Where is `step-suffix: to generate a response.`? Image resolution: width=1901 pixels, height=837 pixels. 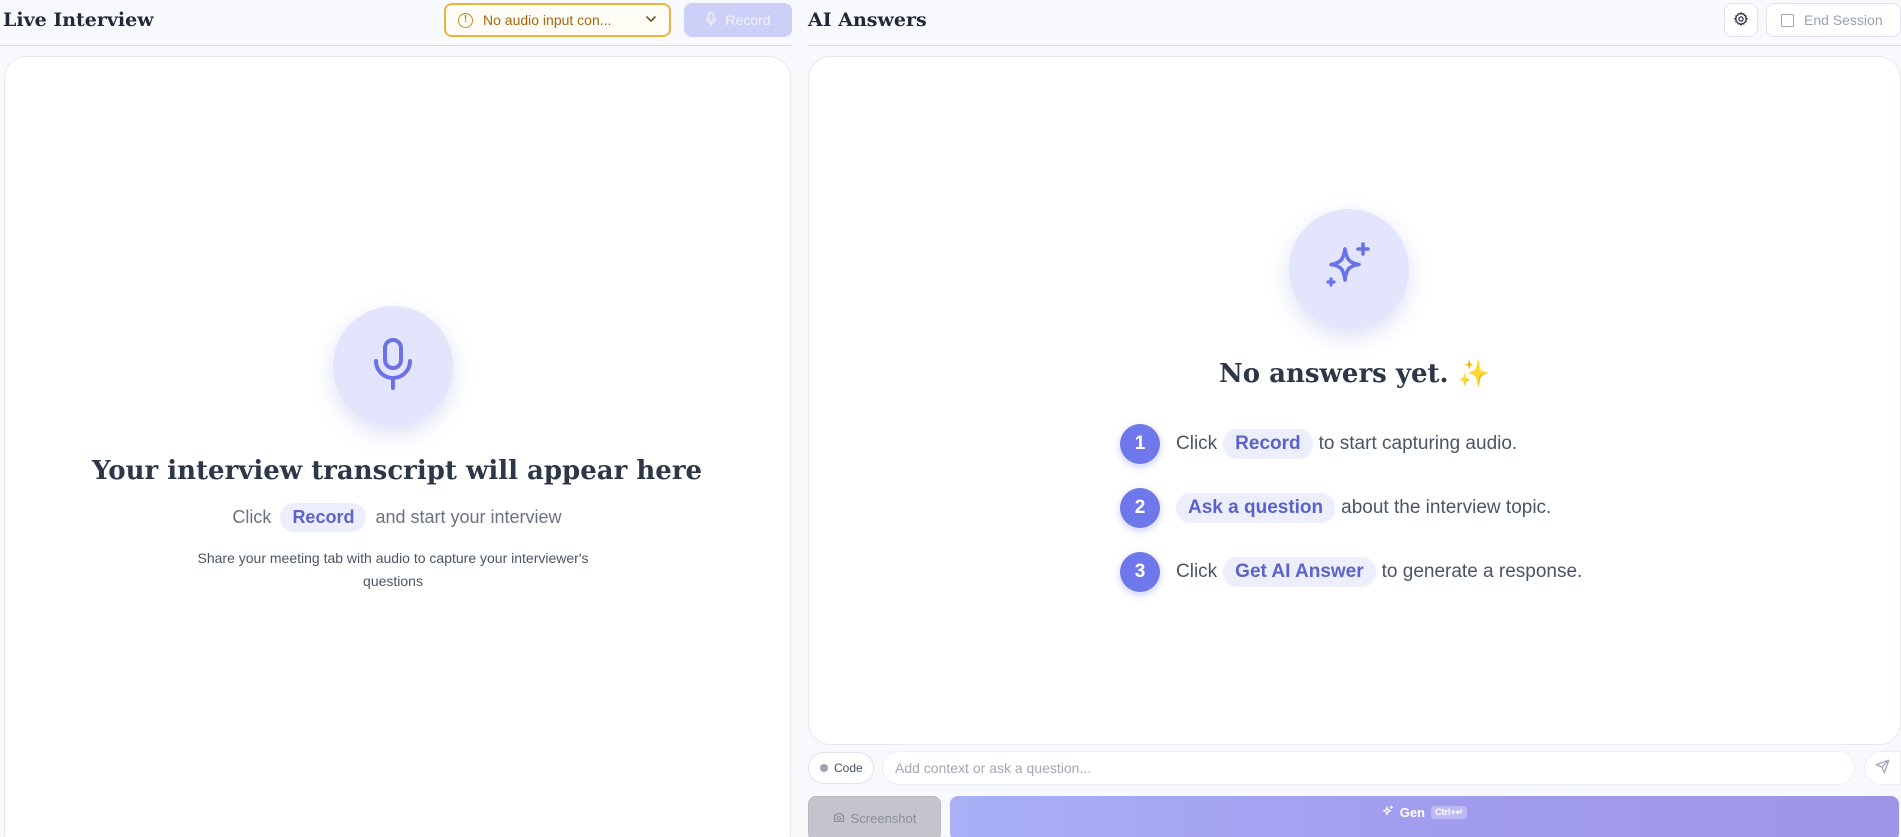
step-suffix: to generate a response. is located at coordinates (1482, 571).